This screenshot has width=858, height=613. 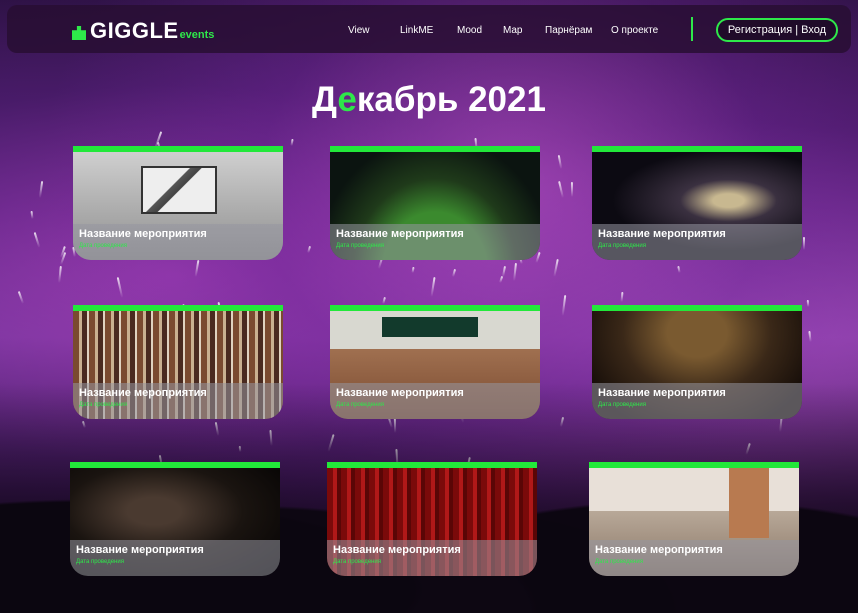 I want to click on register-login-button: Регистрация | Вход, so click(x=777, y=30).